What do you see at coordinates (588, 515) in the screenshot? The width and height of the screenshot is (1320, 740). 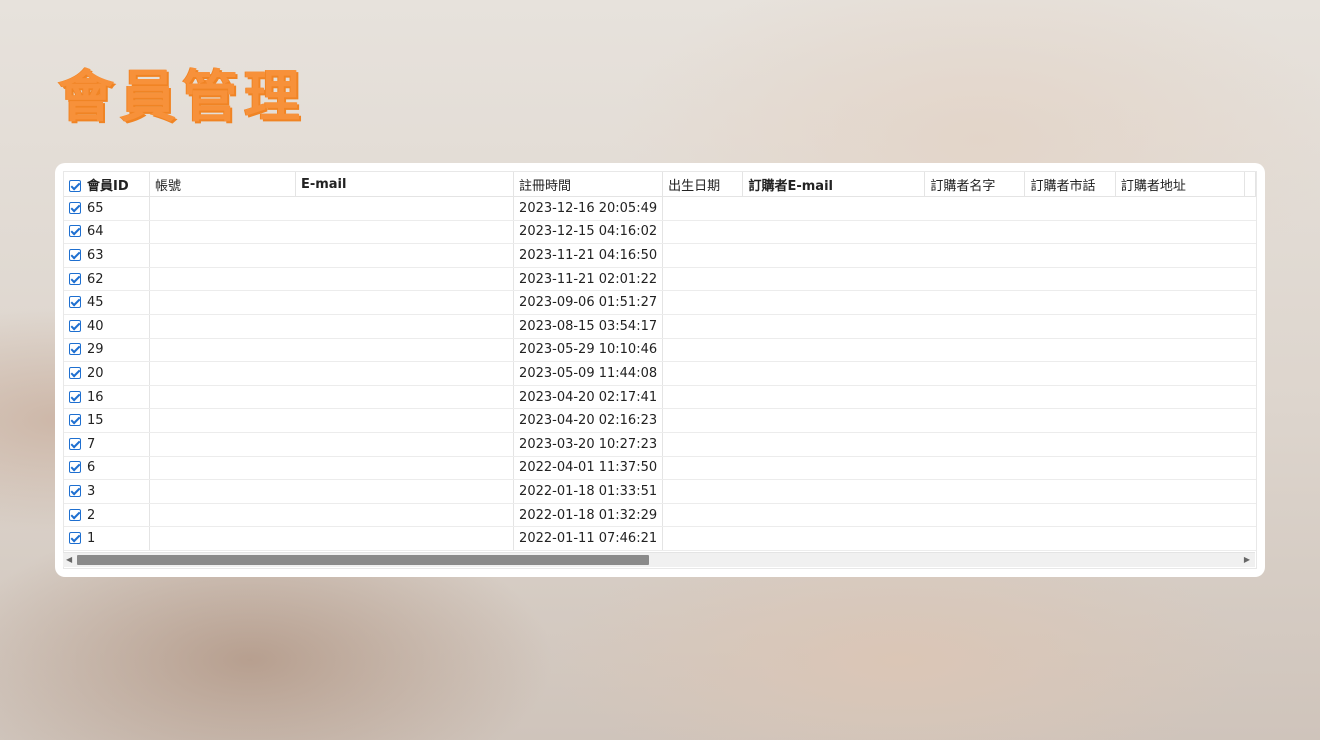 I see `register-time-cell: 2022-01-18 01:32:29` at bounding box center [588, 515].